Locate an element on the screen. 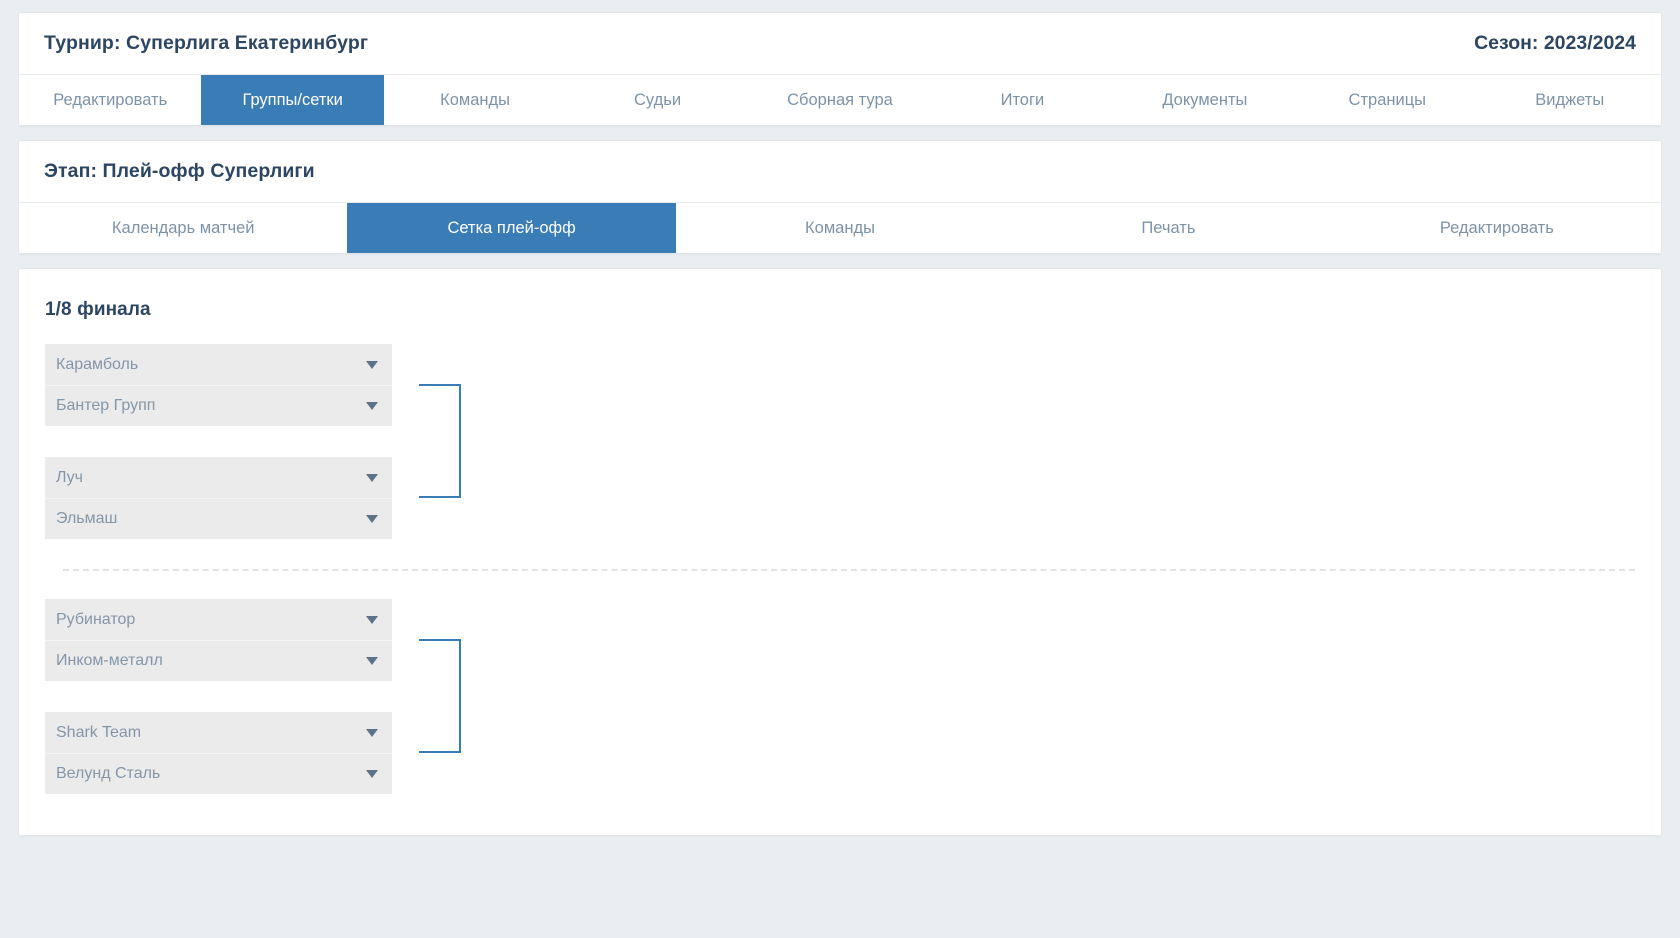 The height and width of the screenshot is (938, 1680). team-slot-label: Рубинатор is located at coordinates (96, 619).